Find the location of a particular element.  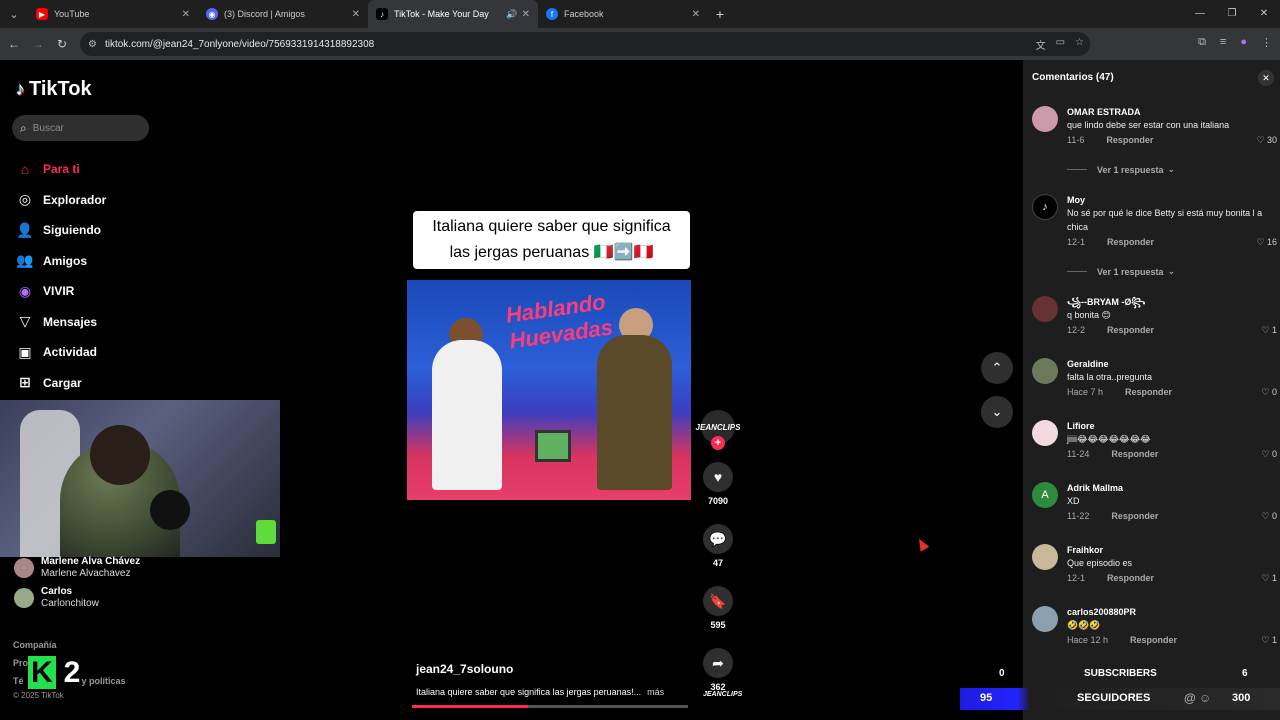

tab-tiktok: ♪ TikTok - Make Your Day 🔊 ✕ is located at coordinates (453, 14).